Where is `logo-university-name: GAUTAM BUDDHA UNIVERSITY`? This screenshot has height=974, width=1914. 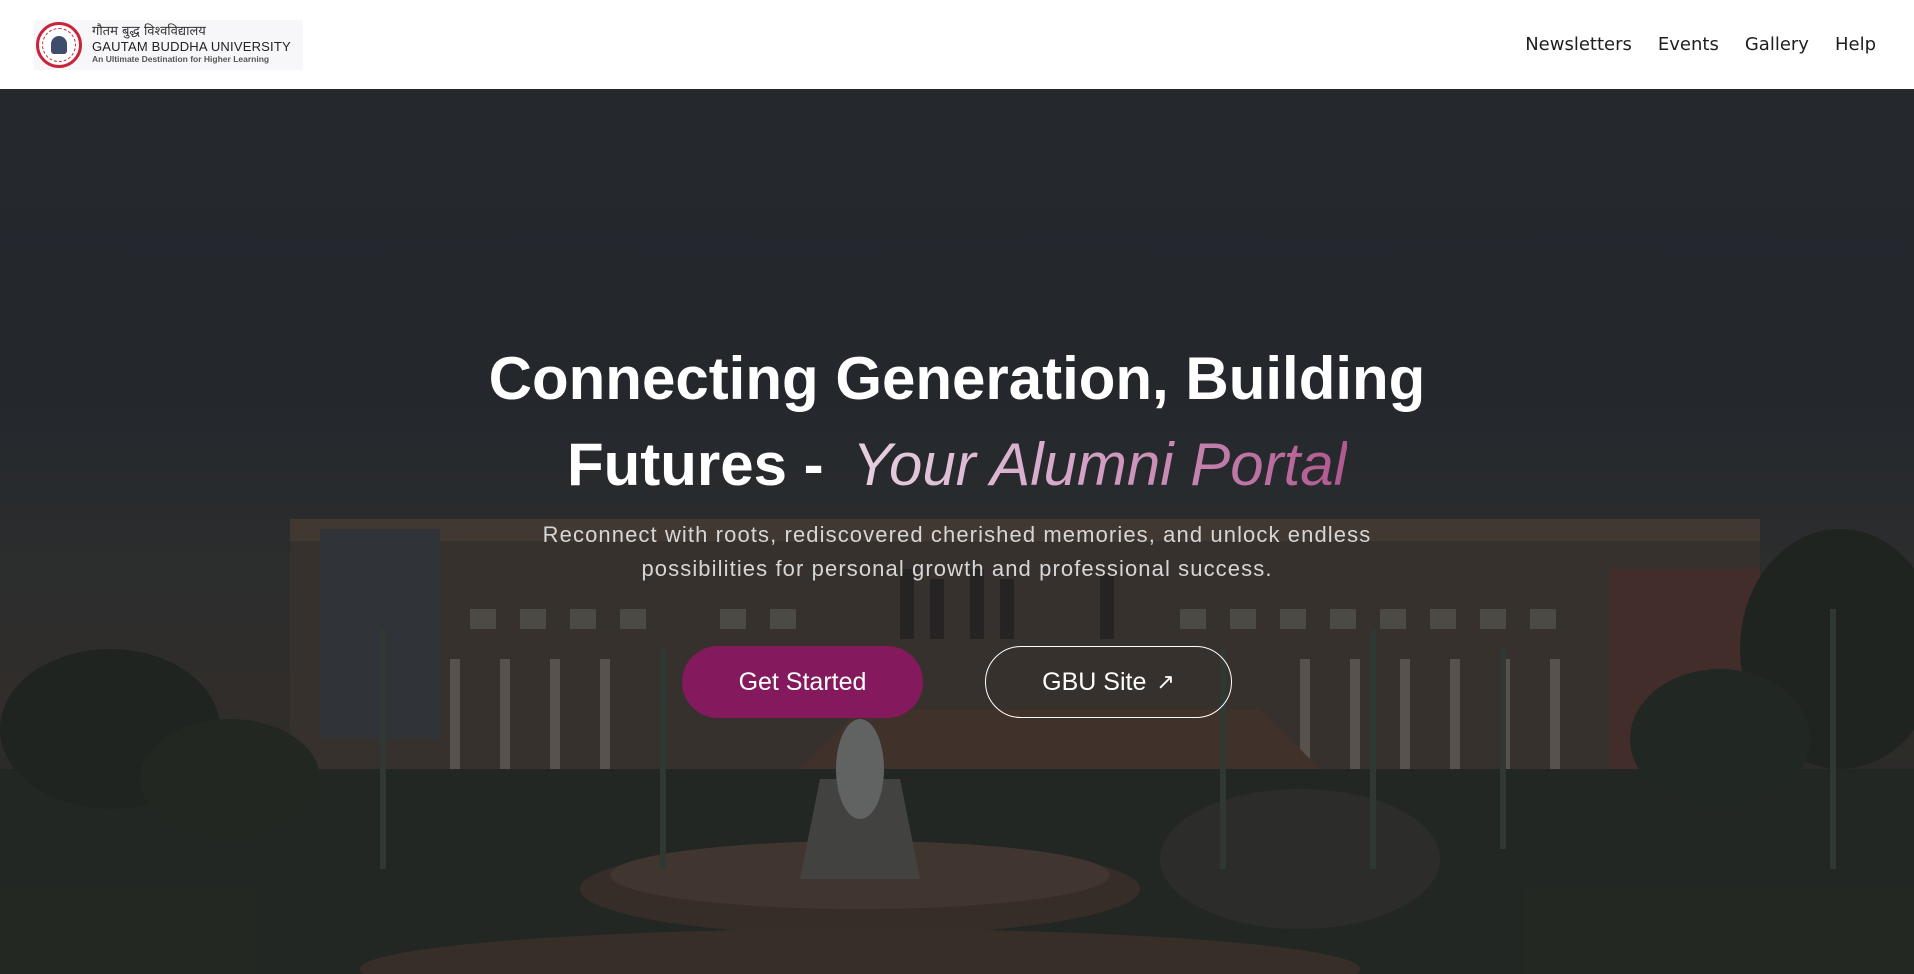 logo-university-name: GAUTAM BUDDHA UNIVERSITY is located at coordinates (191, 46).